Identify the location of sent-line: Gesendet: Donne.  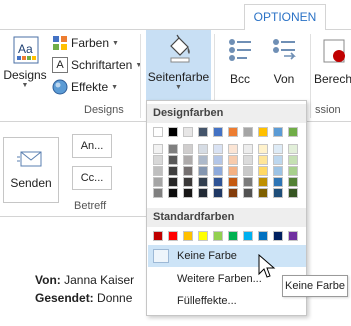
(83, 298).